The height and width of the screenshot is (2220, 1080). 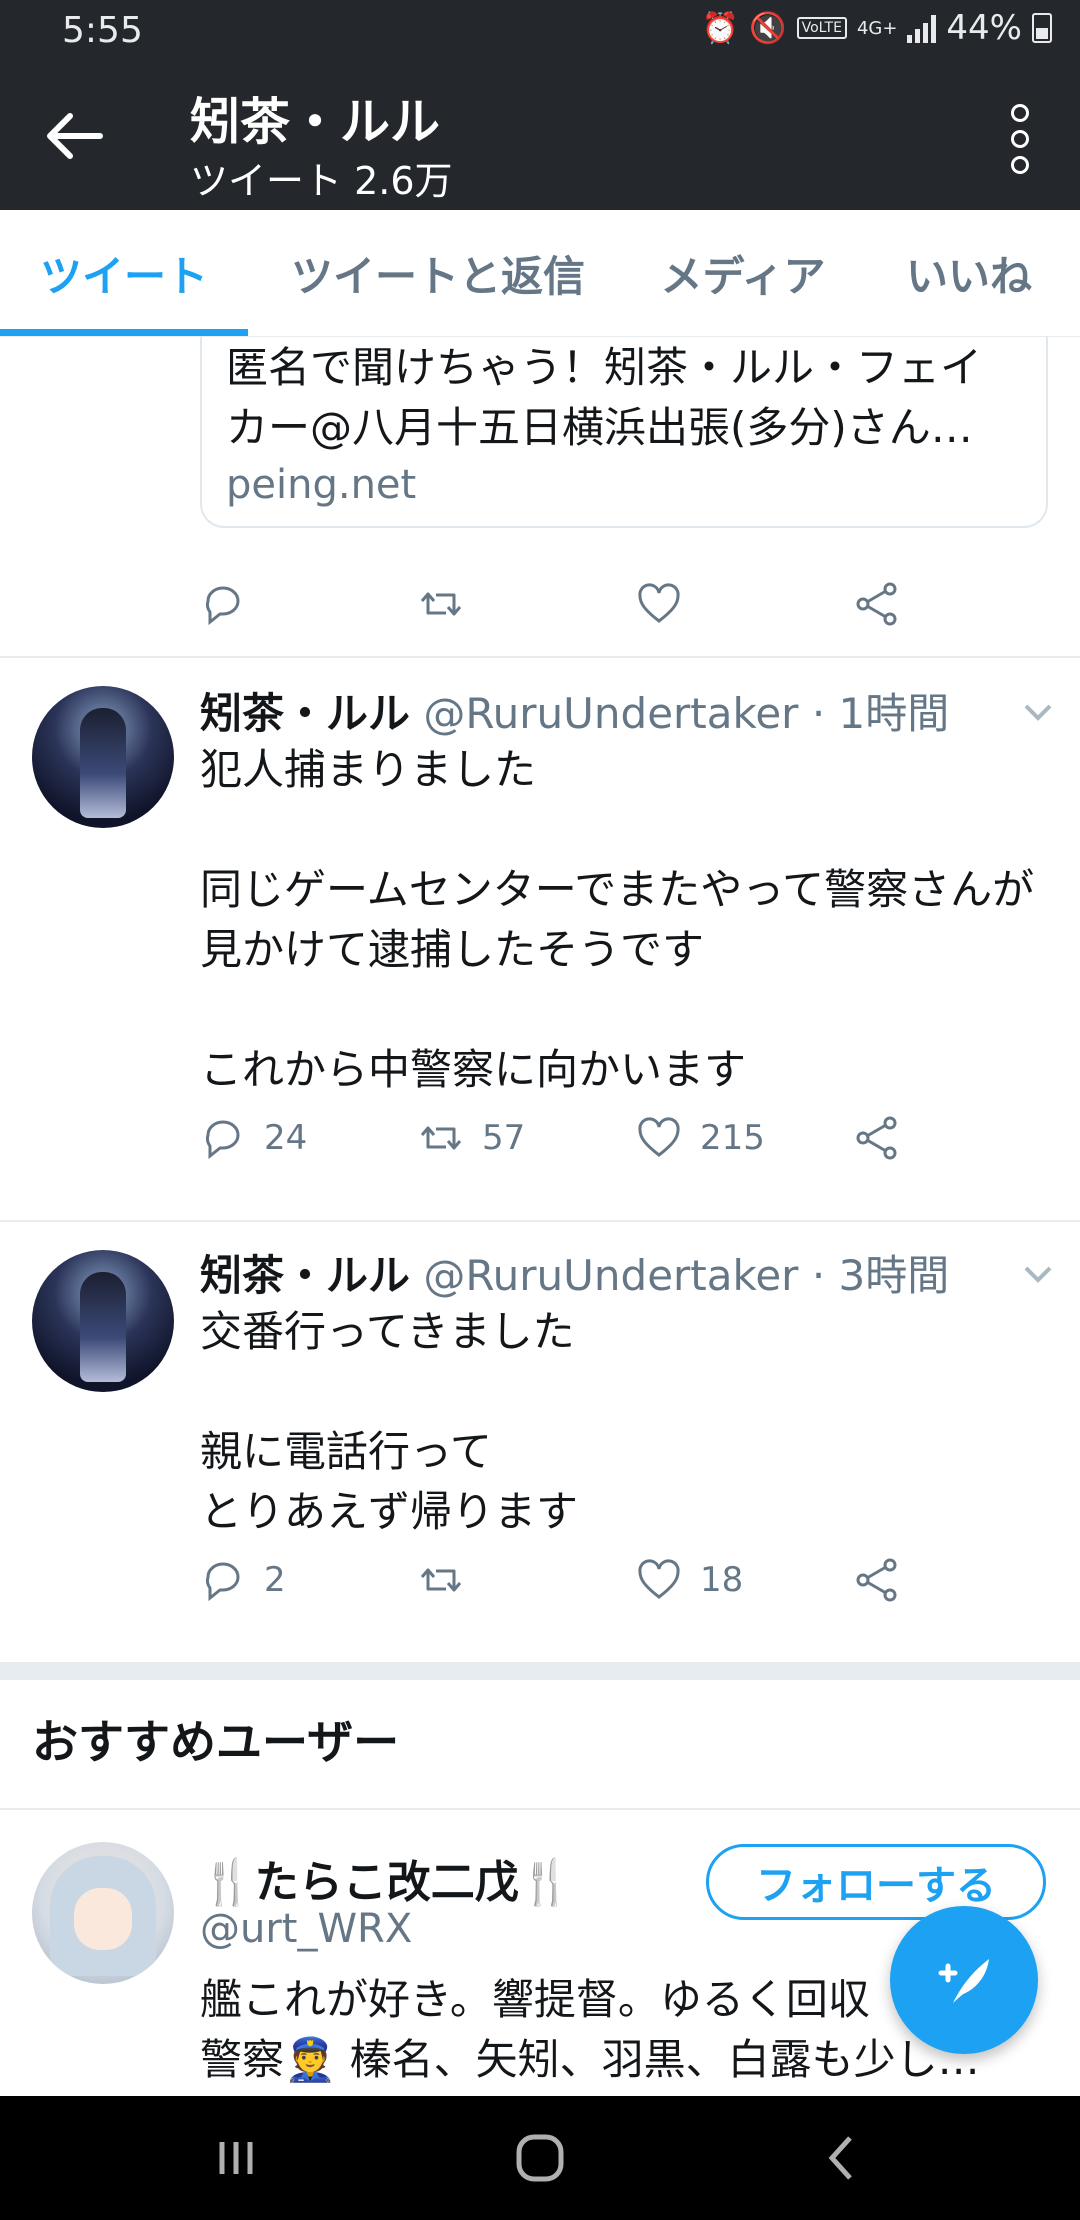 I want to click on status-time: 5:55, so click(x=102, y=30).